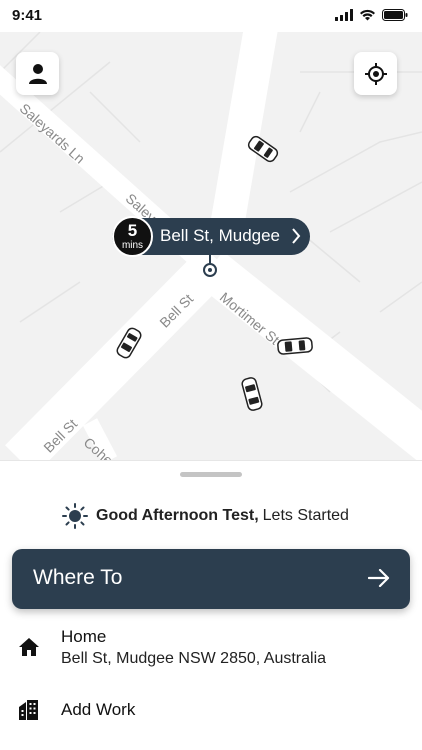 The height and width of the screenshot is (750, 422). What do you see at coordinates (78, 577) in the screenshot?
I see `where-to-label: Where To` at bounding box center [78, 577].